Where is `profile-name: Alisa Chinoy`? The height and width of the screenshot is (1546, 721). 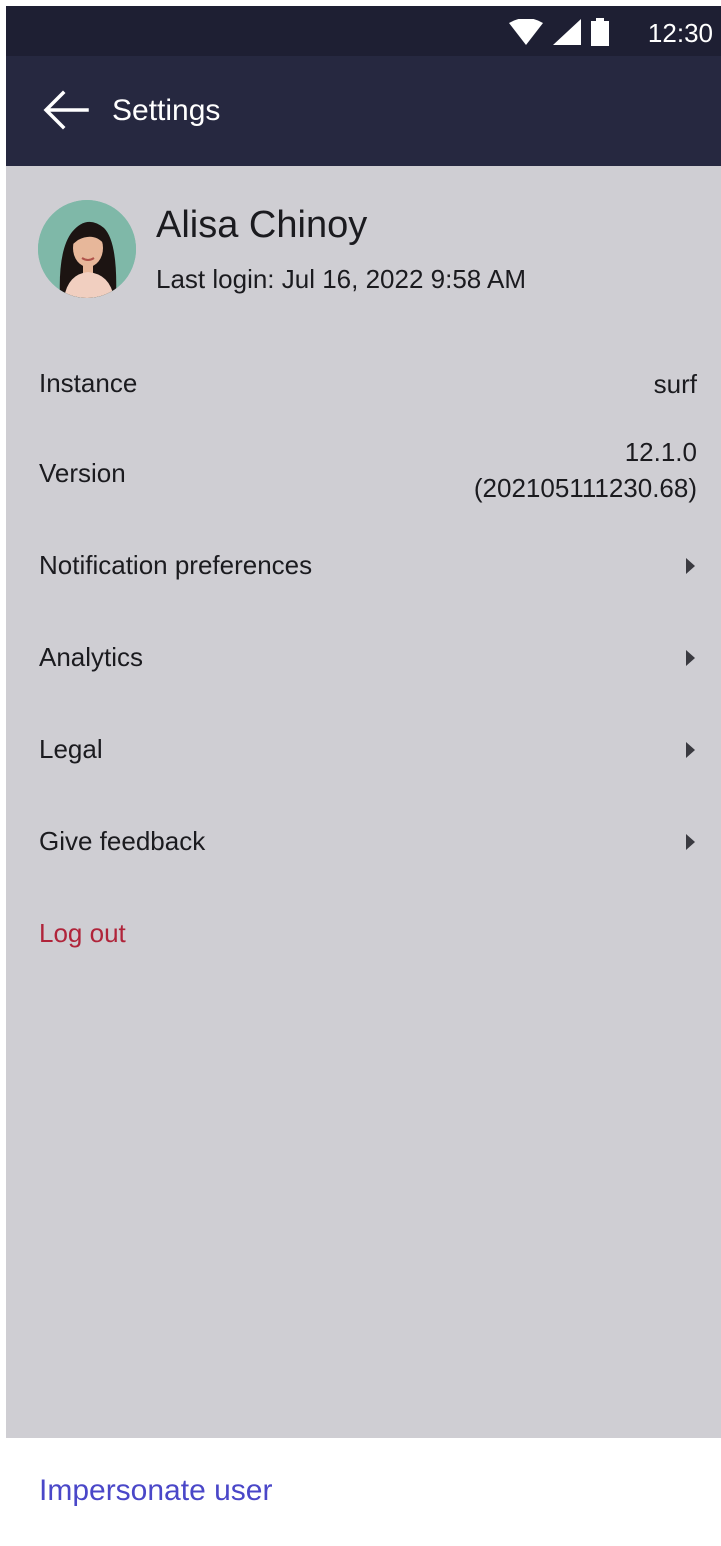 profile-name: Alisa Chinoy is located at coordinates (262, 225).